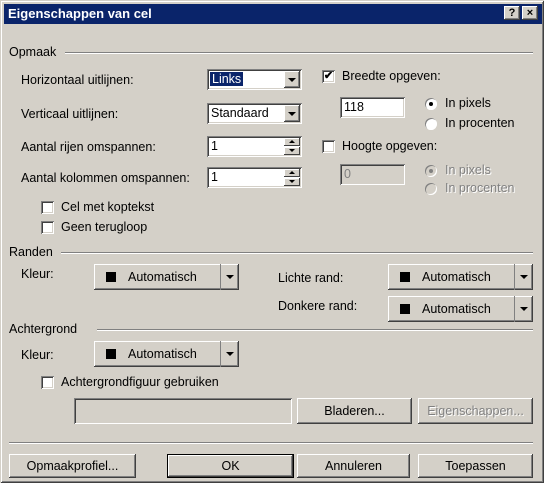 The image size is (544, 483). What do you see at coordinates (31, 252) in the screenshot?
I see `randen-group-label: Randen` at bounding box center [31, 252].